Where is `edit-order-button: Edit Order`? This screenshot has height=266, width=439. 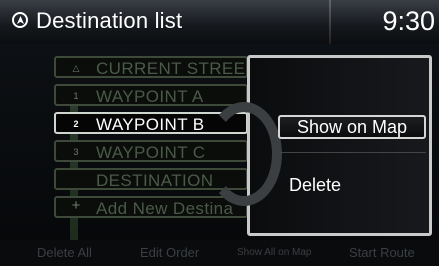
edit-order-button: Edit Order is located at coordinates (169, 252).